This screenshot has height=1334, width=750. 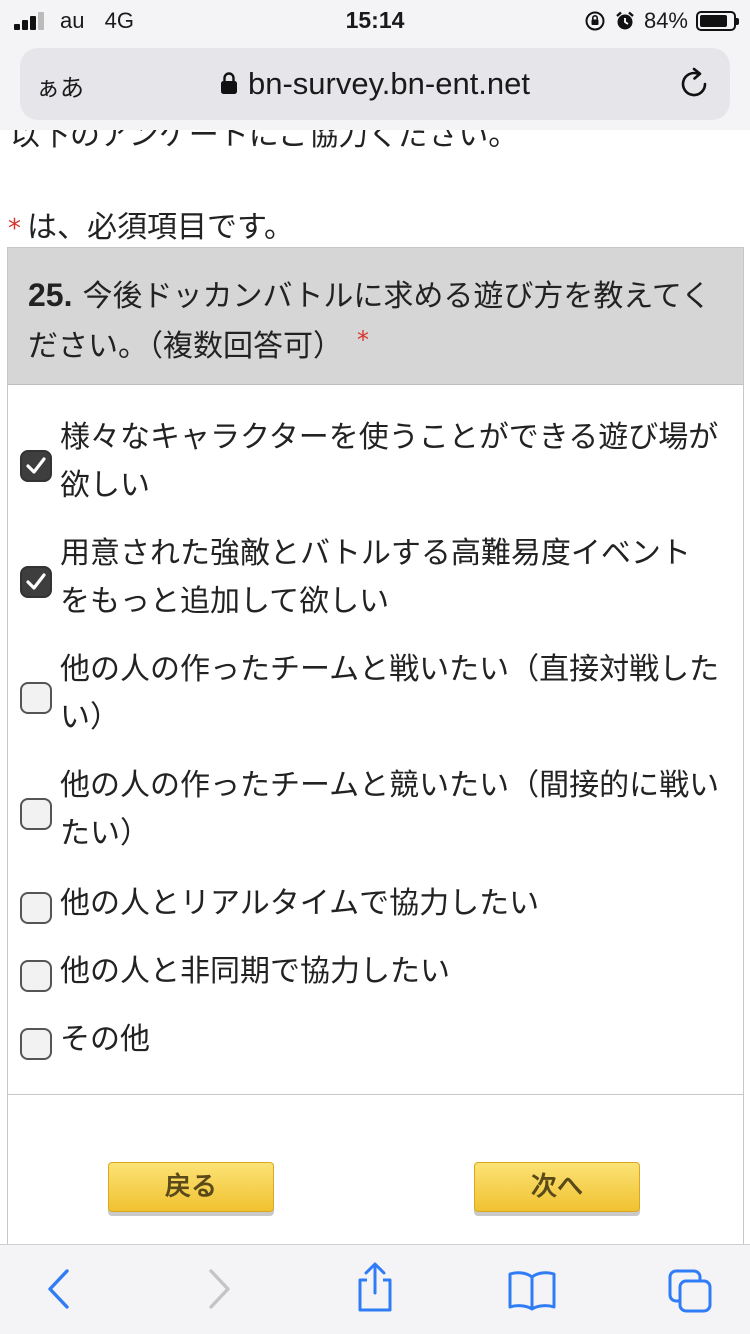 What do you see at coordinates (160, 227) in the screenshot?
I see `required-note-text: は、必須項目です。` at bounding box center [160, 227].